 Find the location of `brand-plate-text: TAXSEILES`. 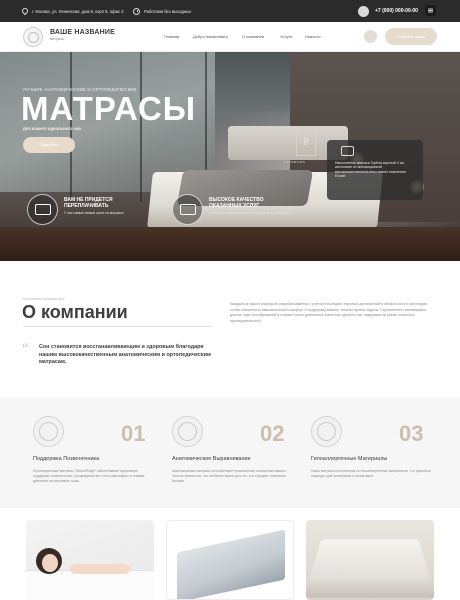

brand-plate-text: TAXSEILES is located at coordinates (295, 162).